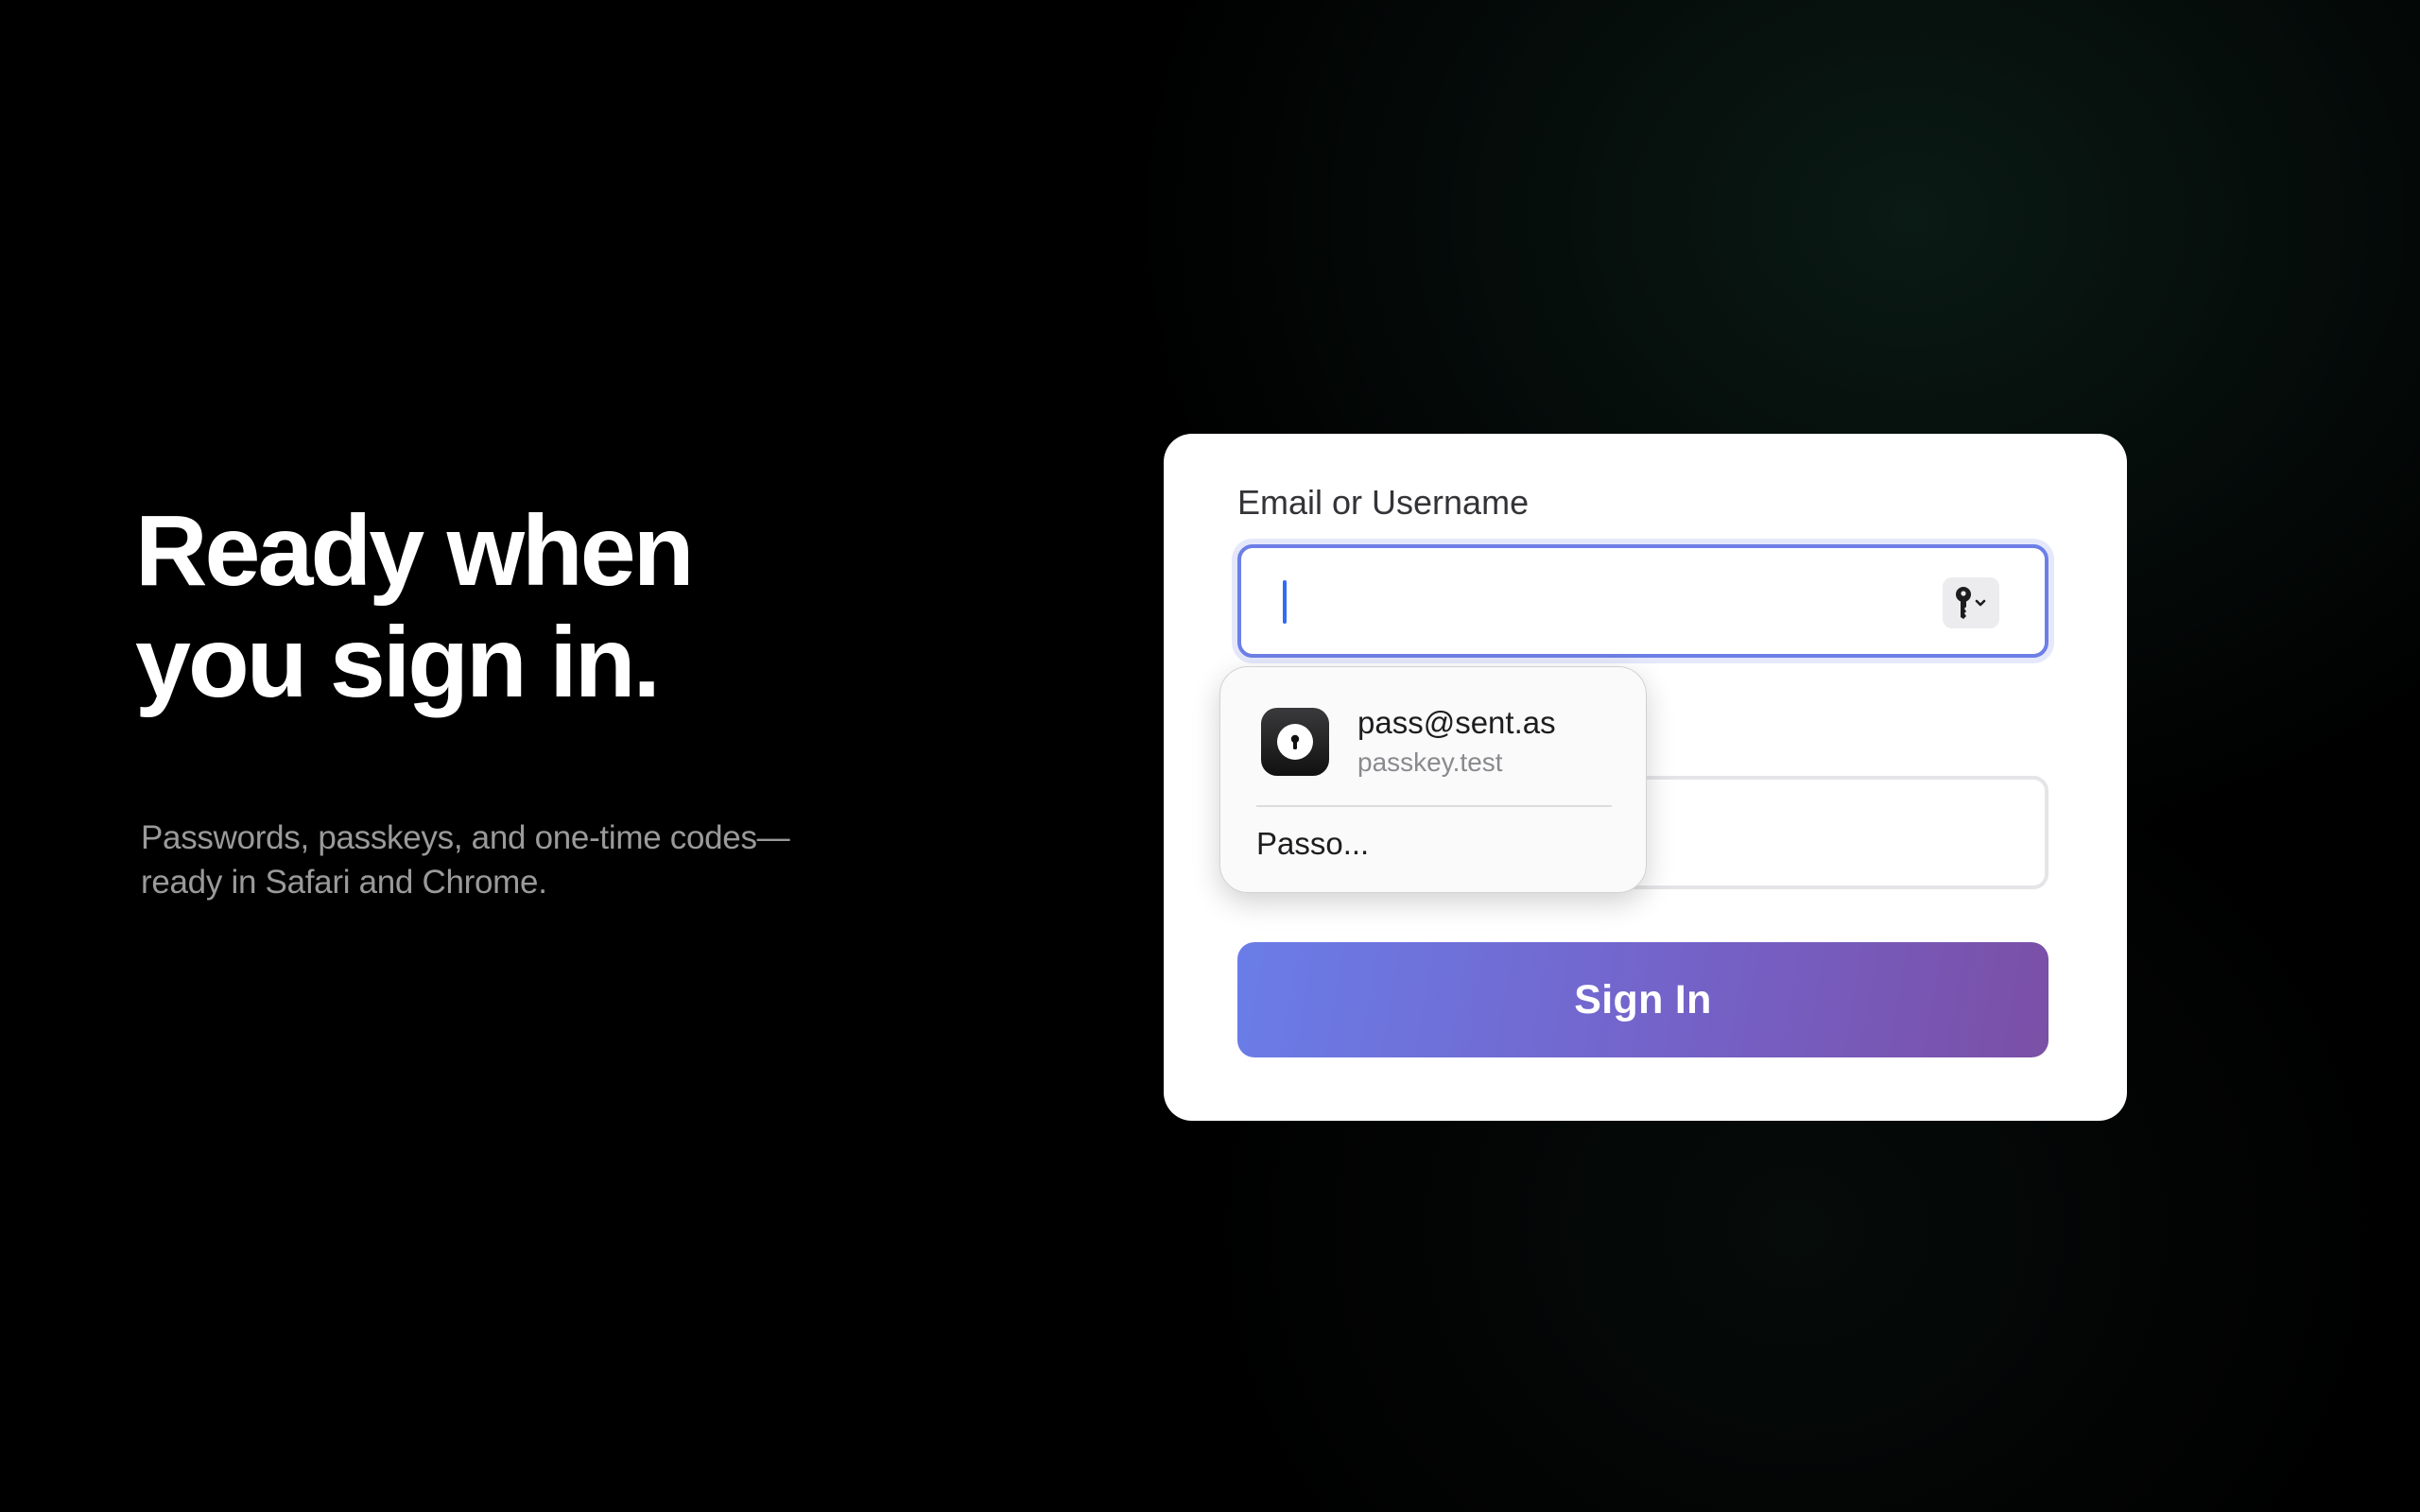  What do you see at coordinates (1434, 806) in the screenshot?
I see `popup-divider` at bounding box center [1434, 806].